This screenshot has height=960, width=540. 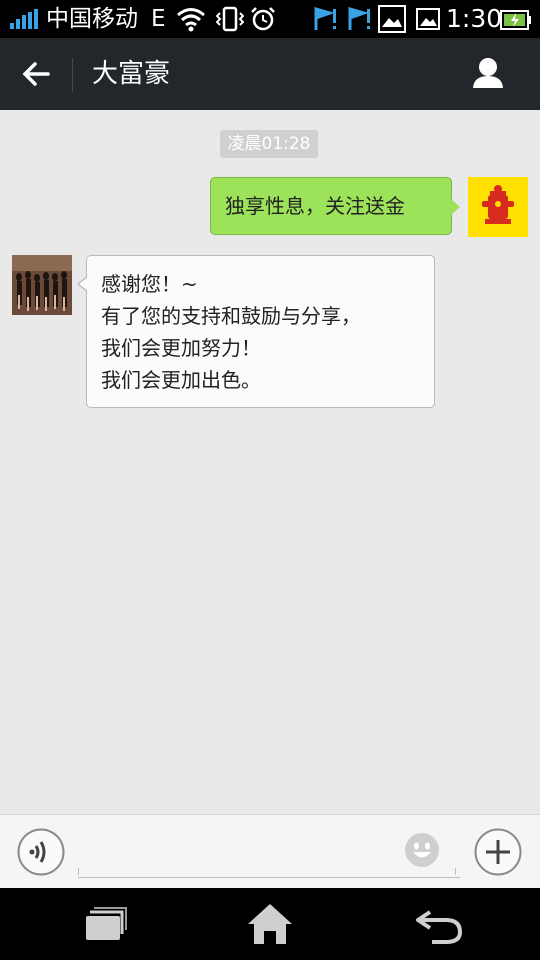 I want to click on person-icon, so click(x=488, y=74).